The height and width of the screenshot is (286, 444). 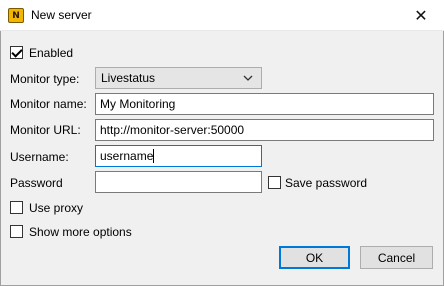 What do you see at coordinates (264, 130) in the screenshot?
I see `monitor-url-input: http://monitor-server:50000` at bounding box center [264, 130].